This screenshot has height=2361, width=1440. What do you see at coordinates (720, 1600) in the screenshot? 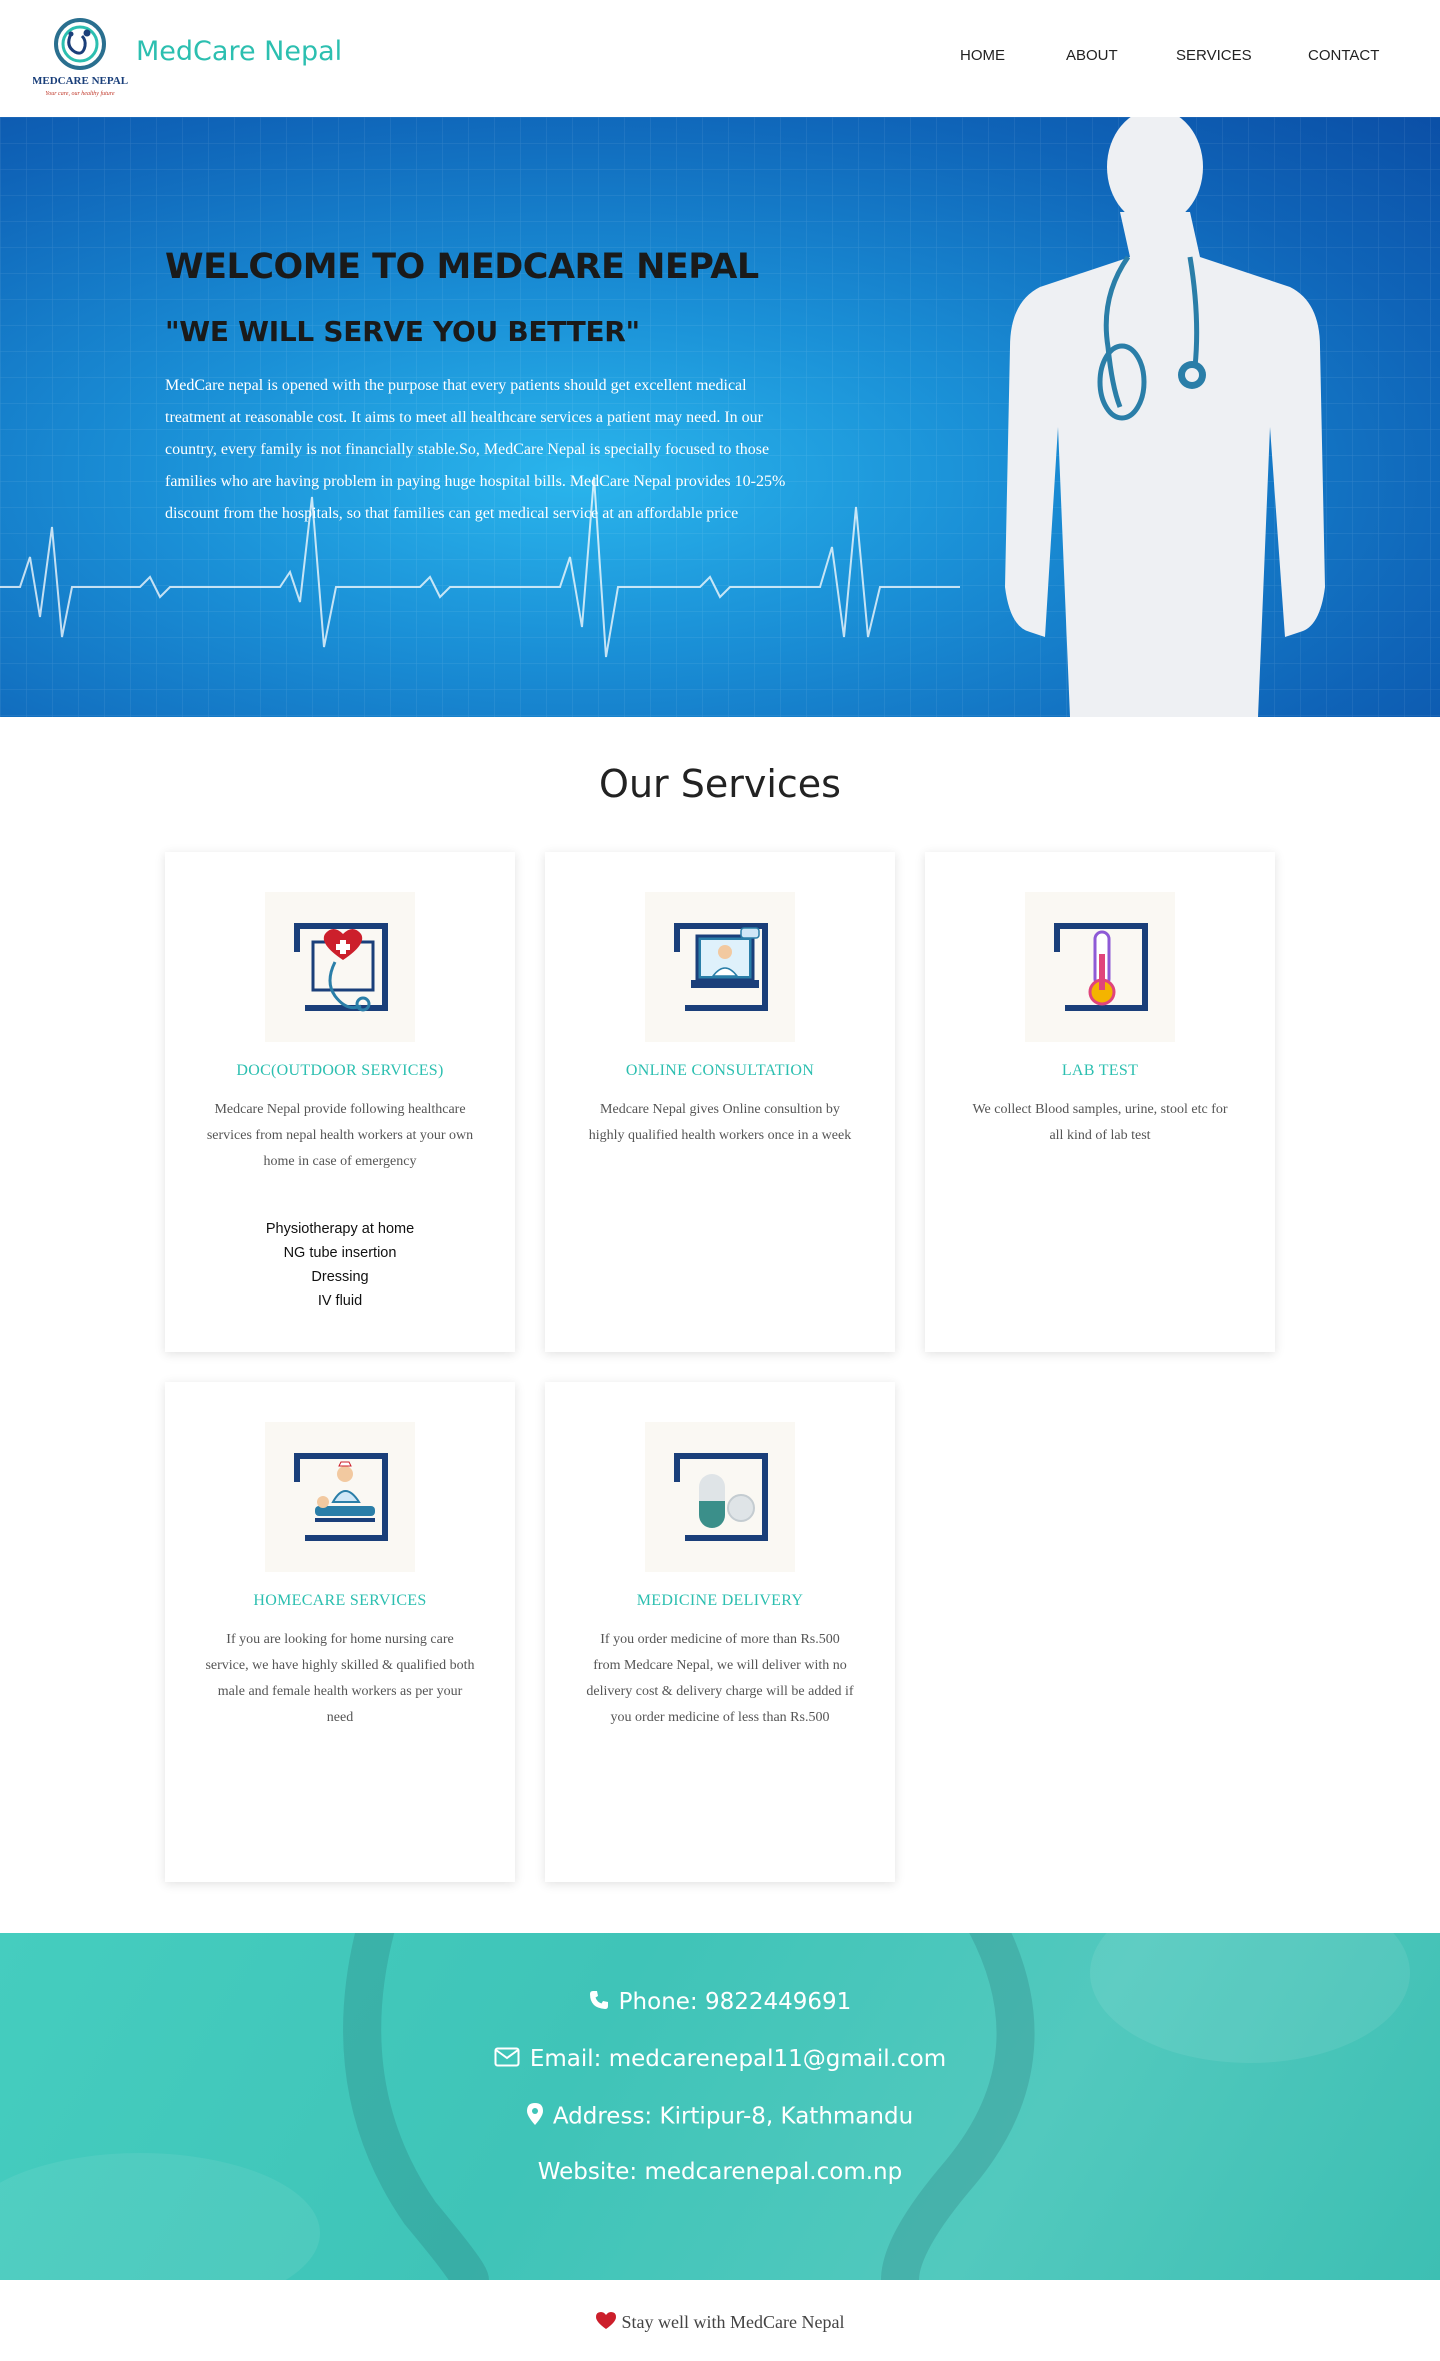
I see `service-title: MEDICINE DELIVERY` at bounding box center [720, 1600].